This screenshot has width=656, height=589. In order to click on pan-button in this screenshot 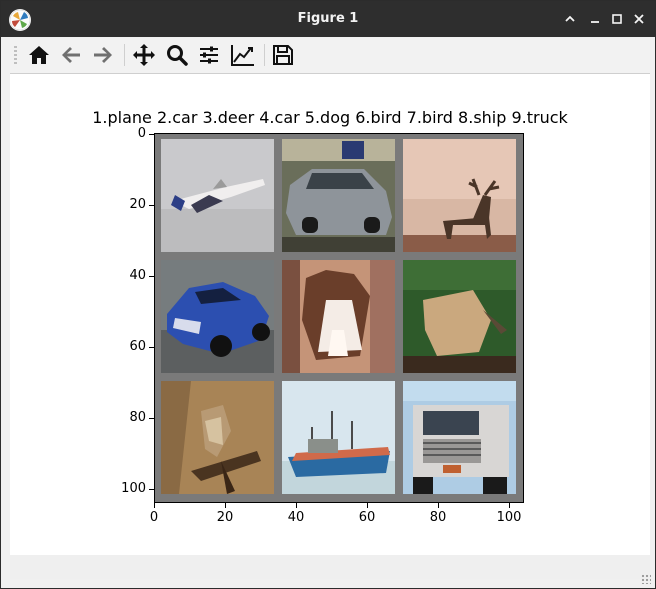, I will do `click(144, 55)`.